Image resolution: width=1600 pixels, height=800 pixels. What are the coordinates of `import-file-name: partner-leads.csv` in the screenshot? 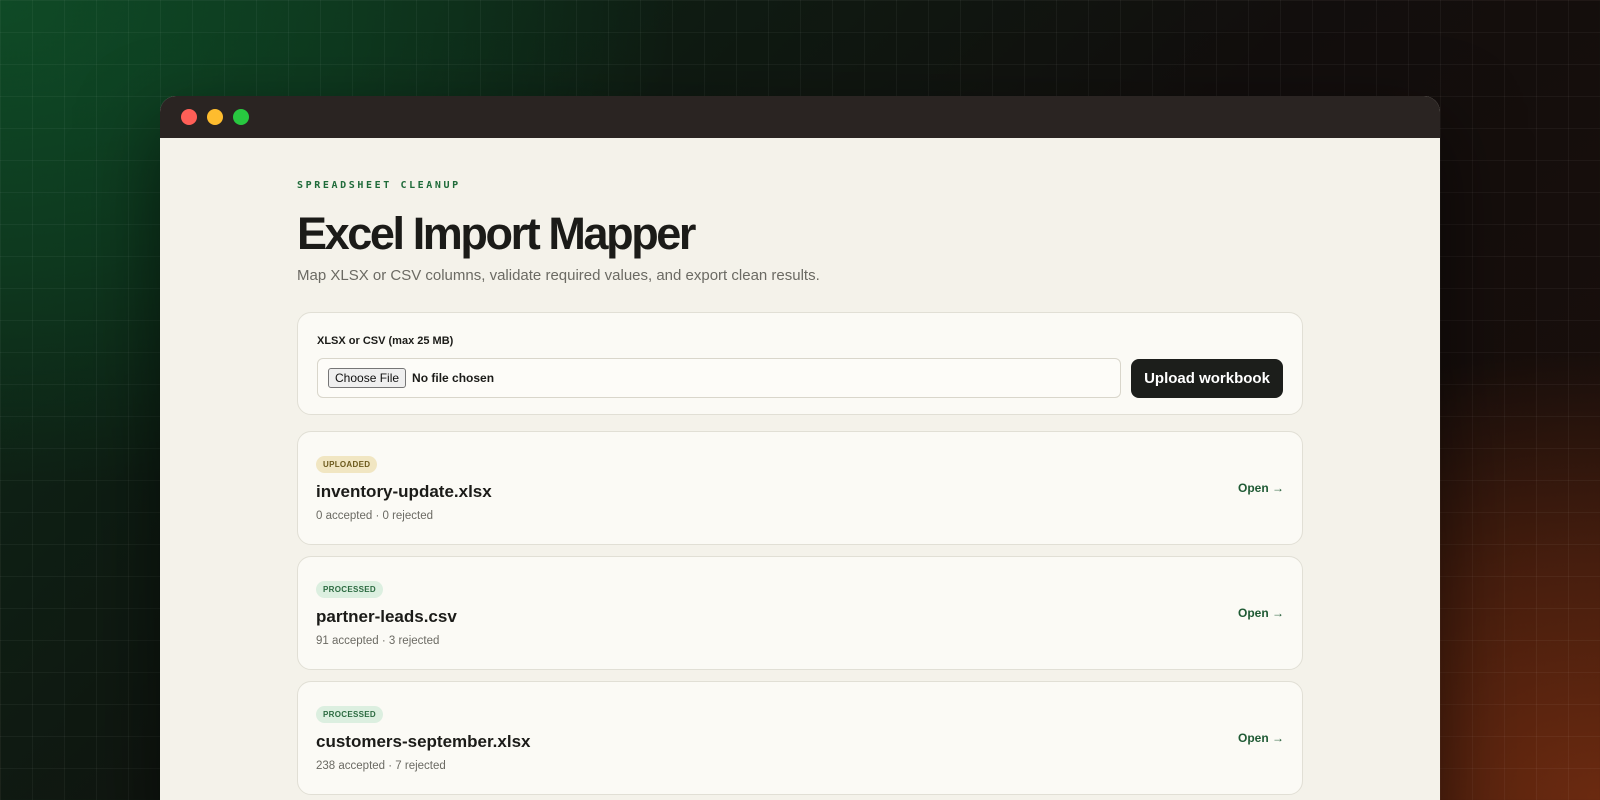 It's located at (386, 616).